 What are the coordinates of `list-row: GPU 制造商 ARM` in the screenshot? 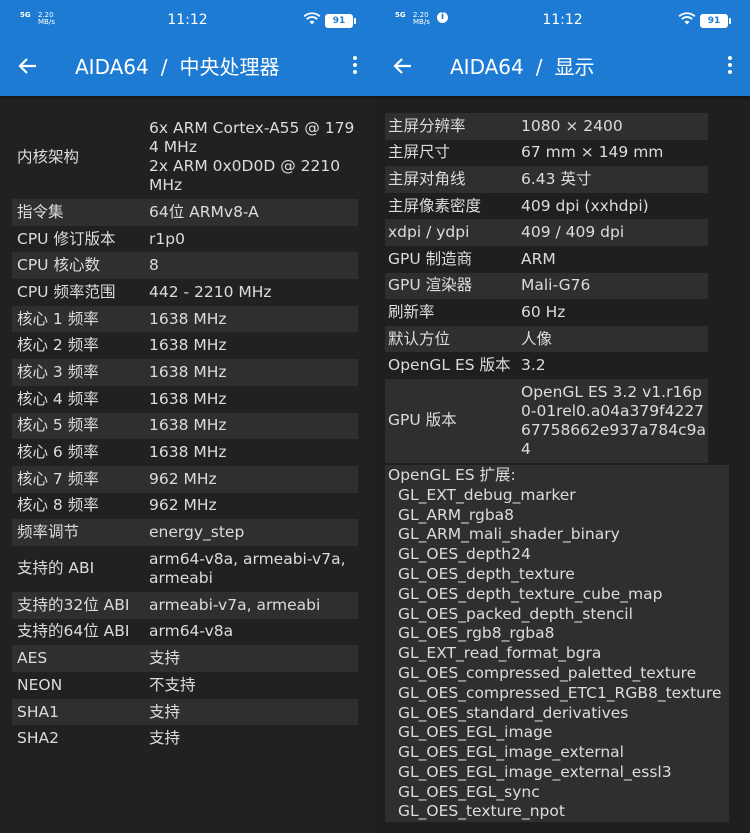 It's located at (546, 259).